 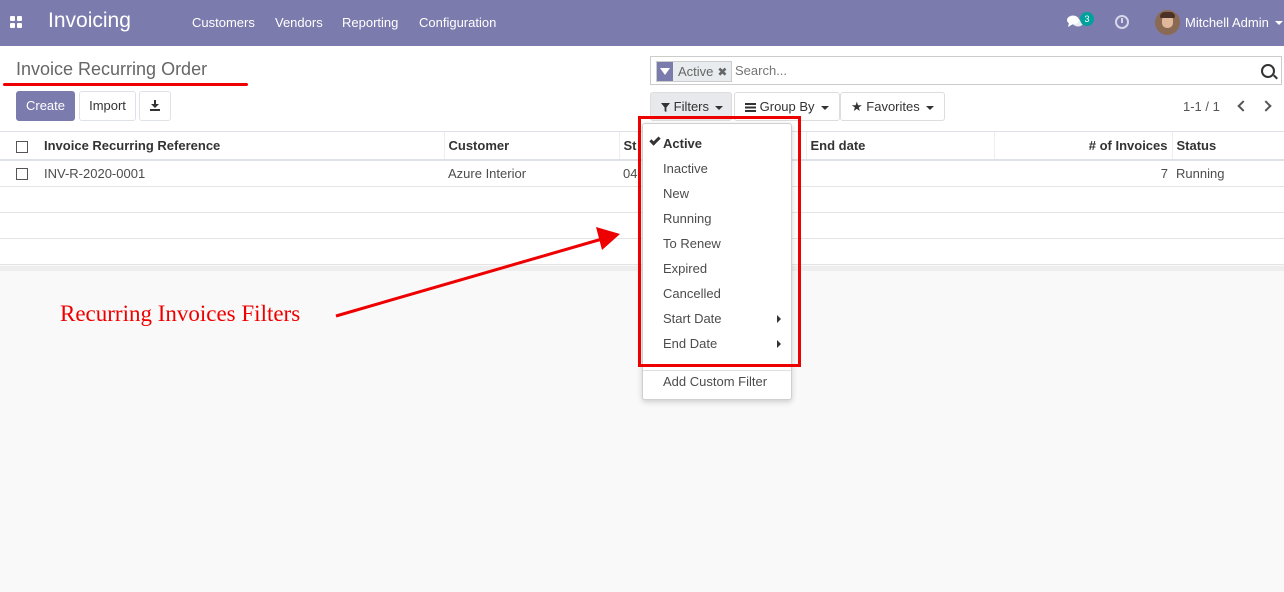 What do you see at coordinates (1083, 173) in the screenshot?
I see `cell-invoice-count: 7` at bounding box center [1083, 173].